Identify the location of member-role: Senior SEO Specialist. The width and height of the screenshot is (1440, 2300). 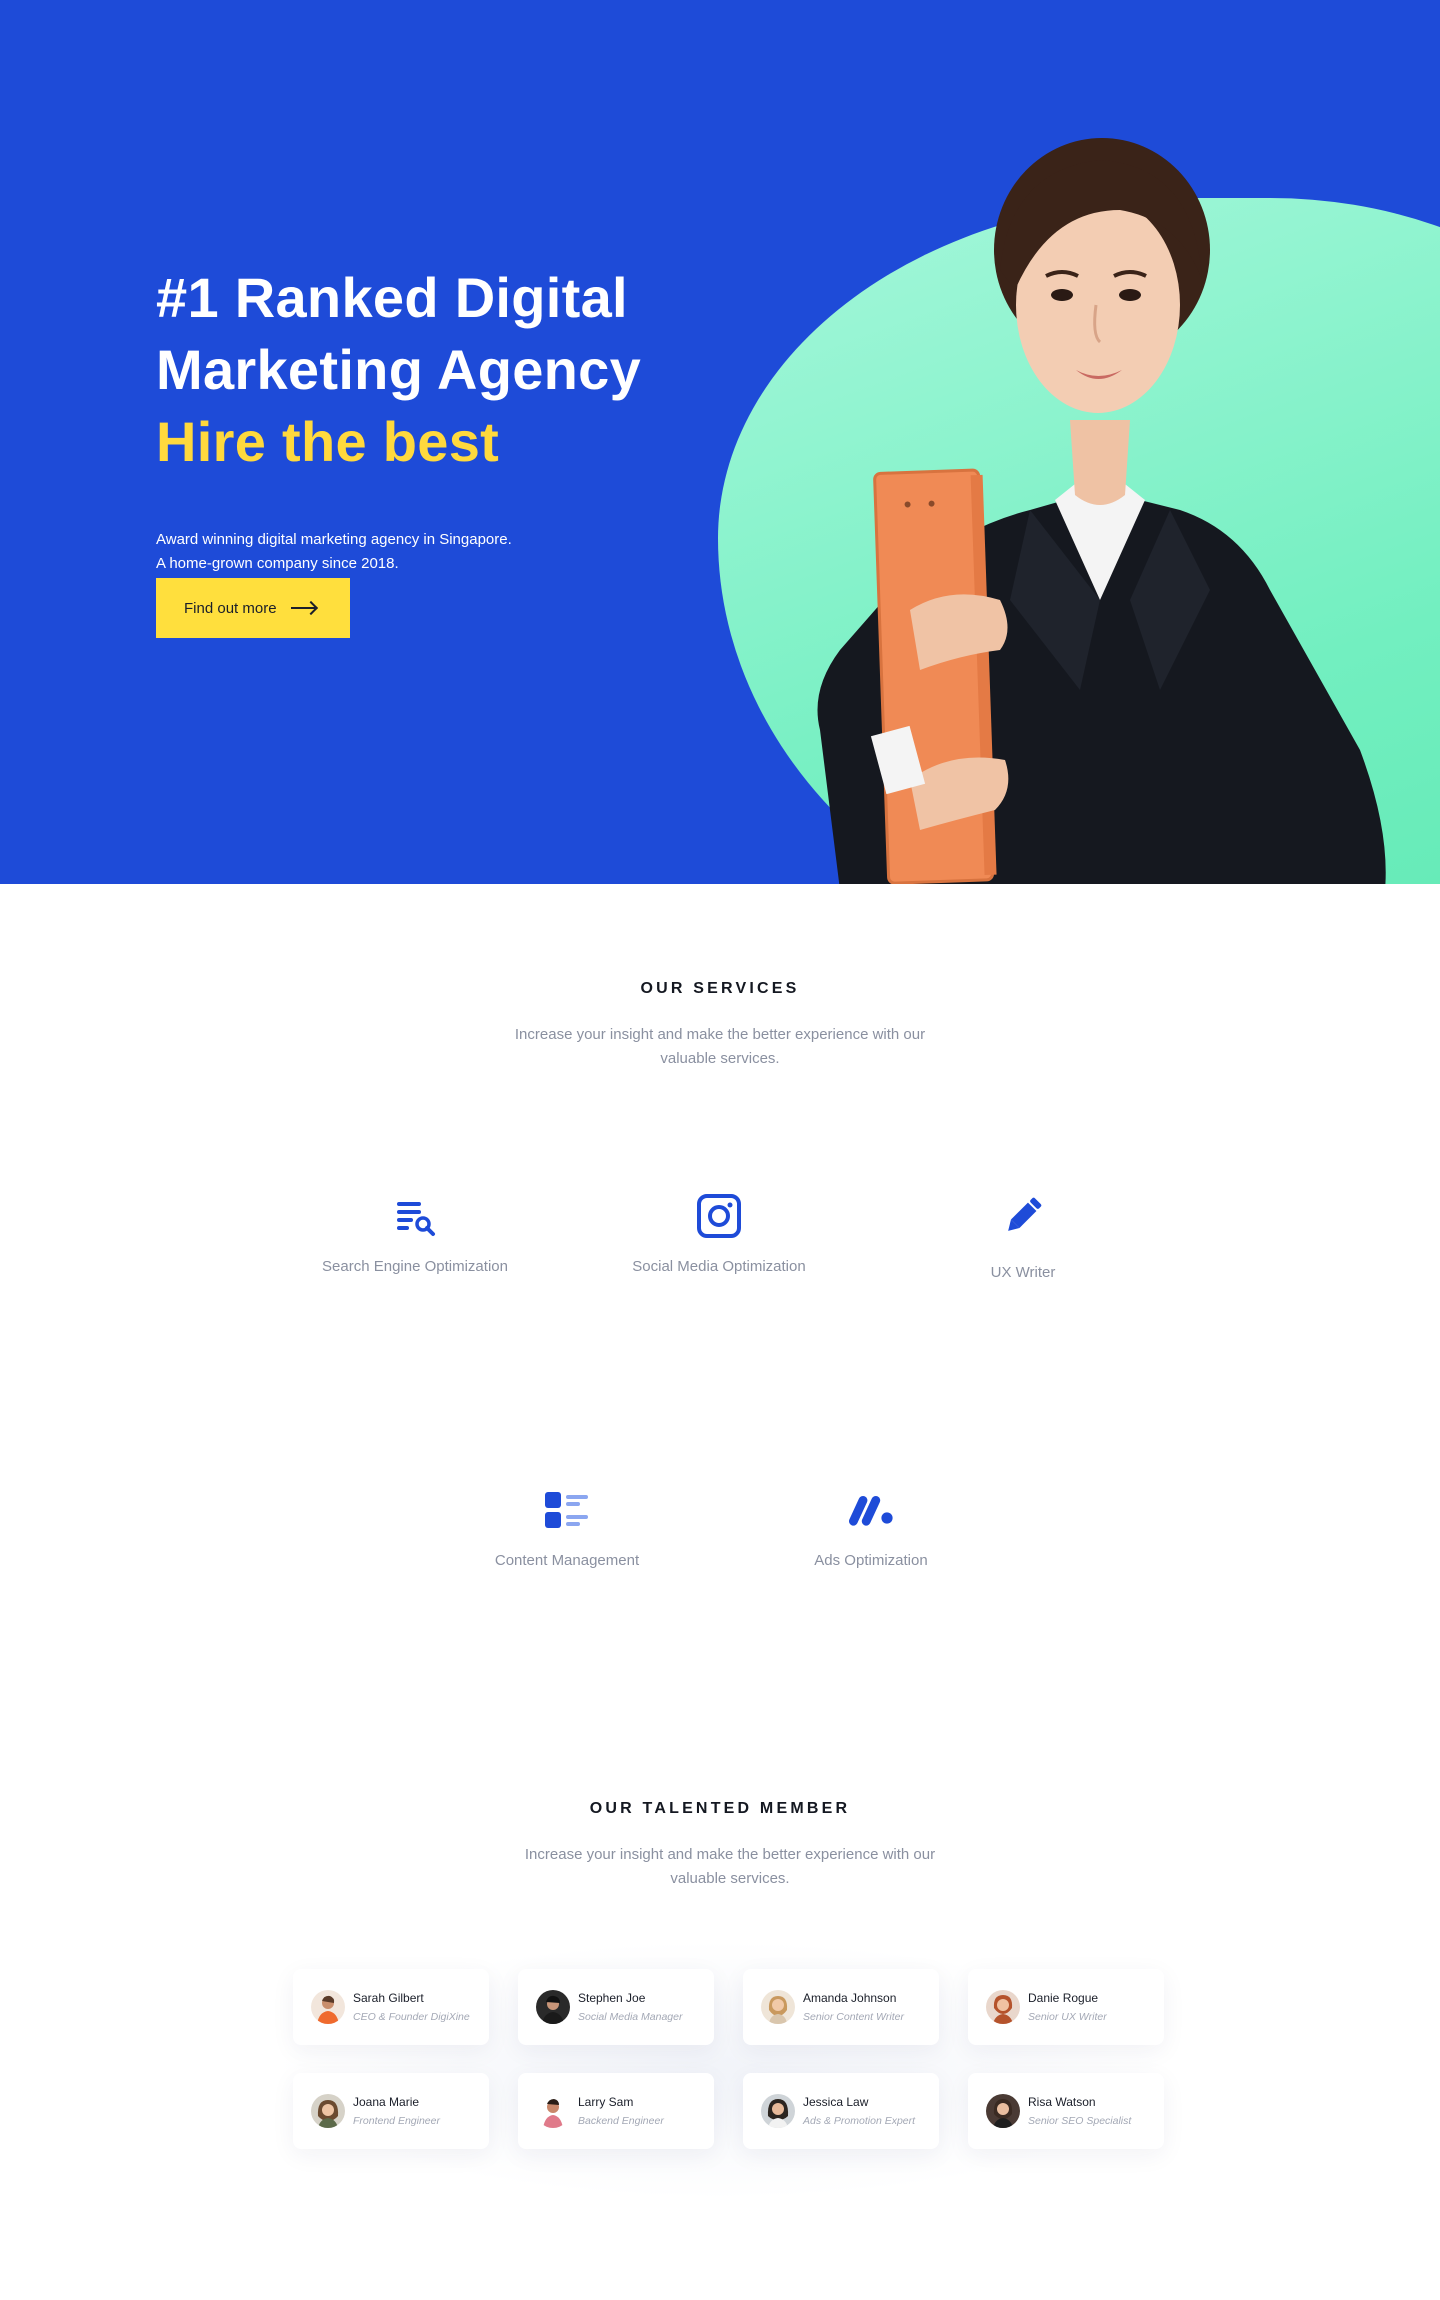
(1080, 2120).